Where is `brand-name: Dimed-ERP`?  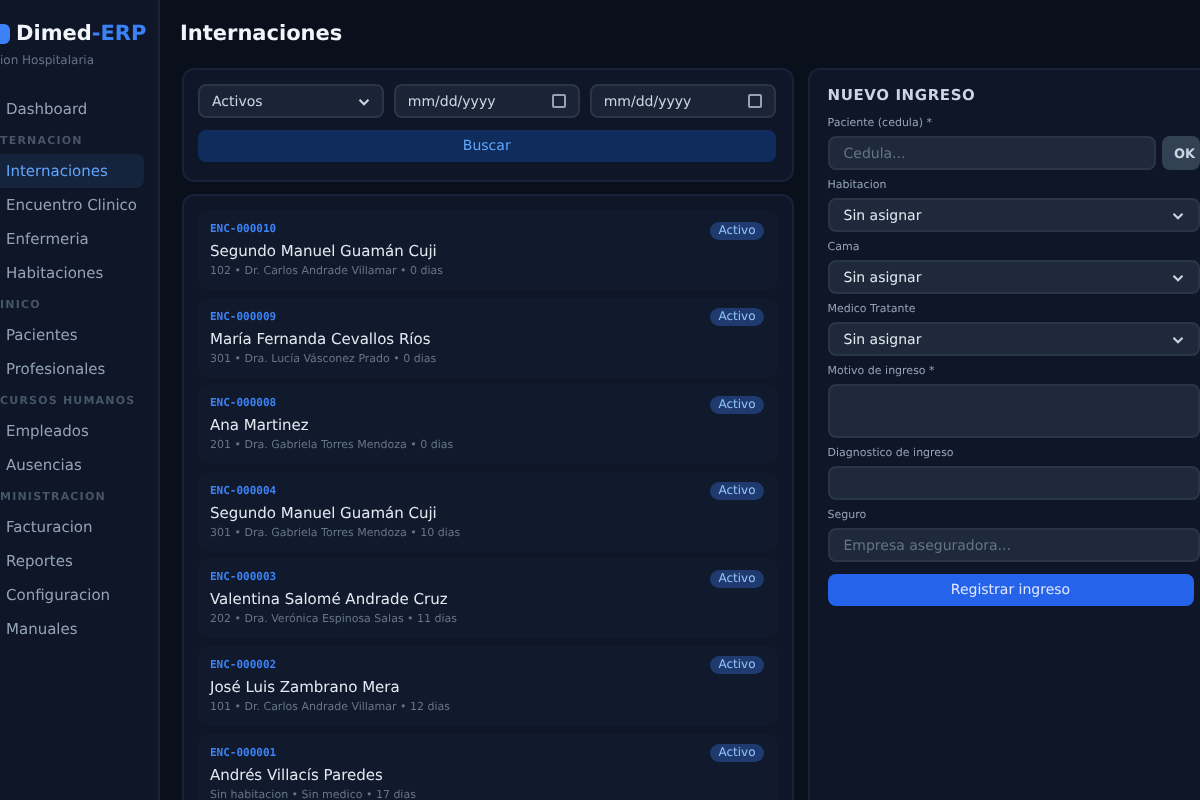 brand-name: Dimed-ERP is located at coordinates (81, 34).